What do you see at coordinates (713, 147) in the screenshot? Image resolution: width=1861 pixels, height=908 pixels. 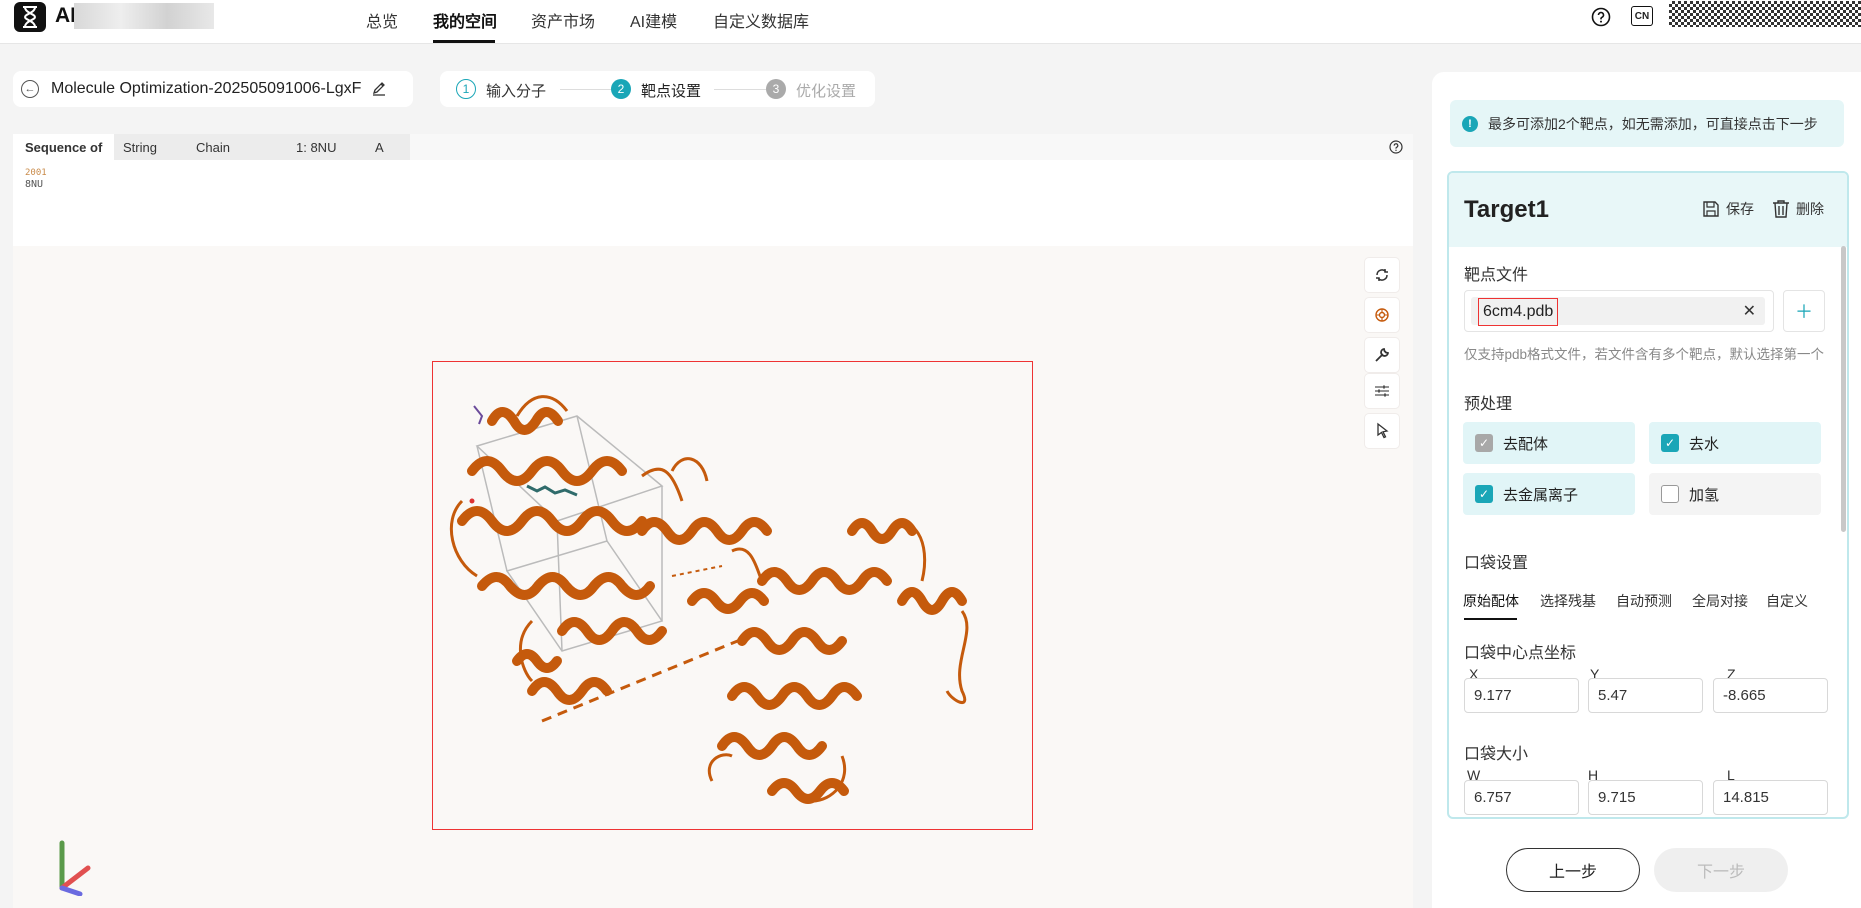 I see `sequence-header: Sequence of String Chain 1: 8NU A` at bounding box center [713, 147].